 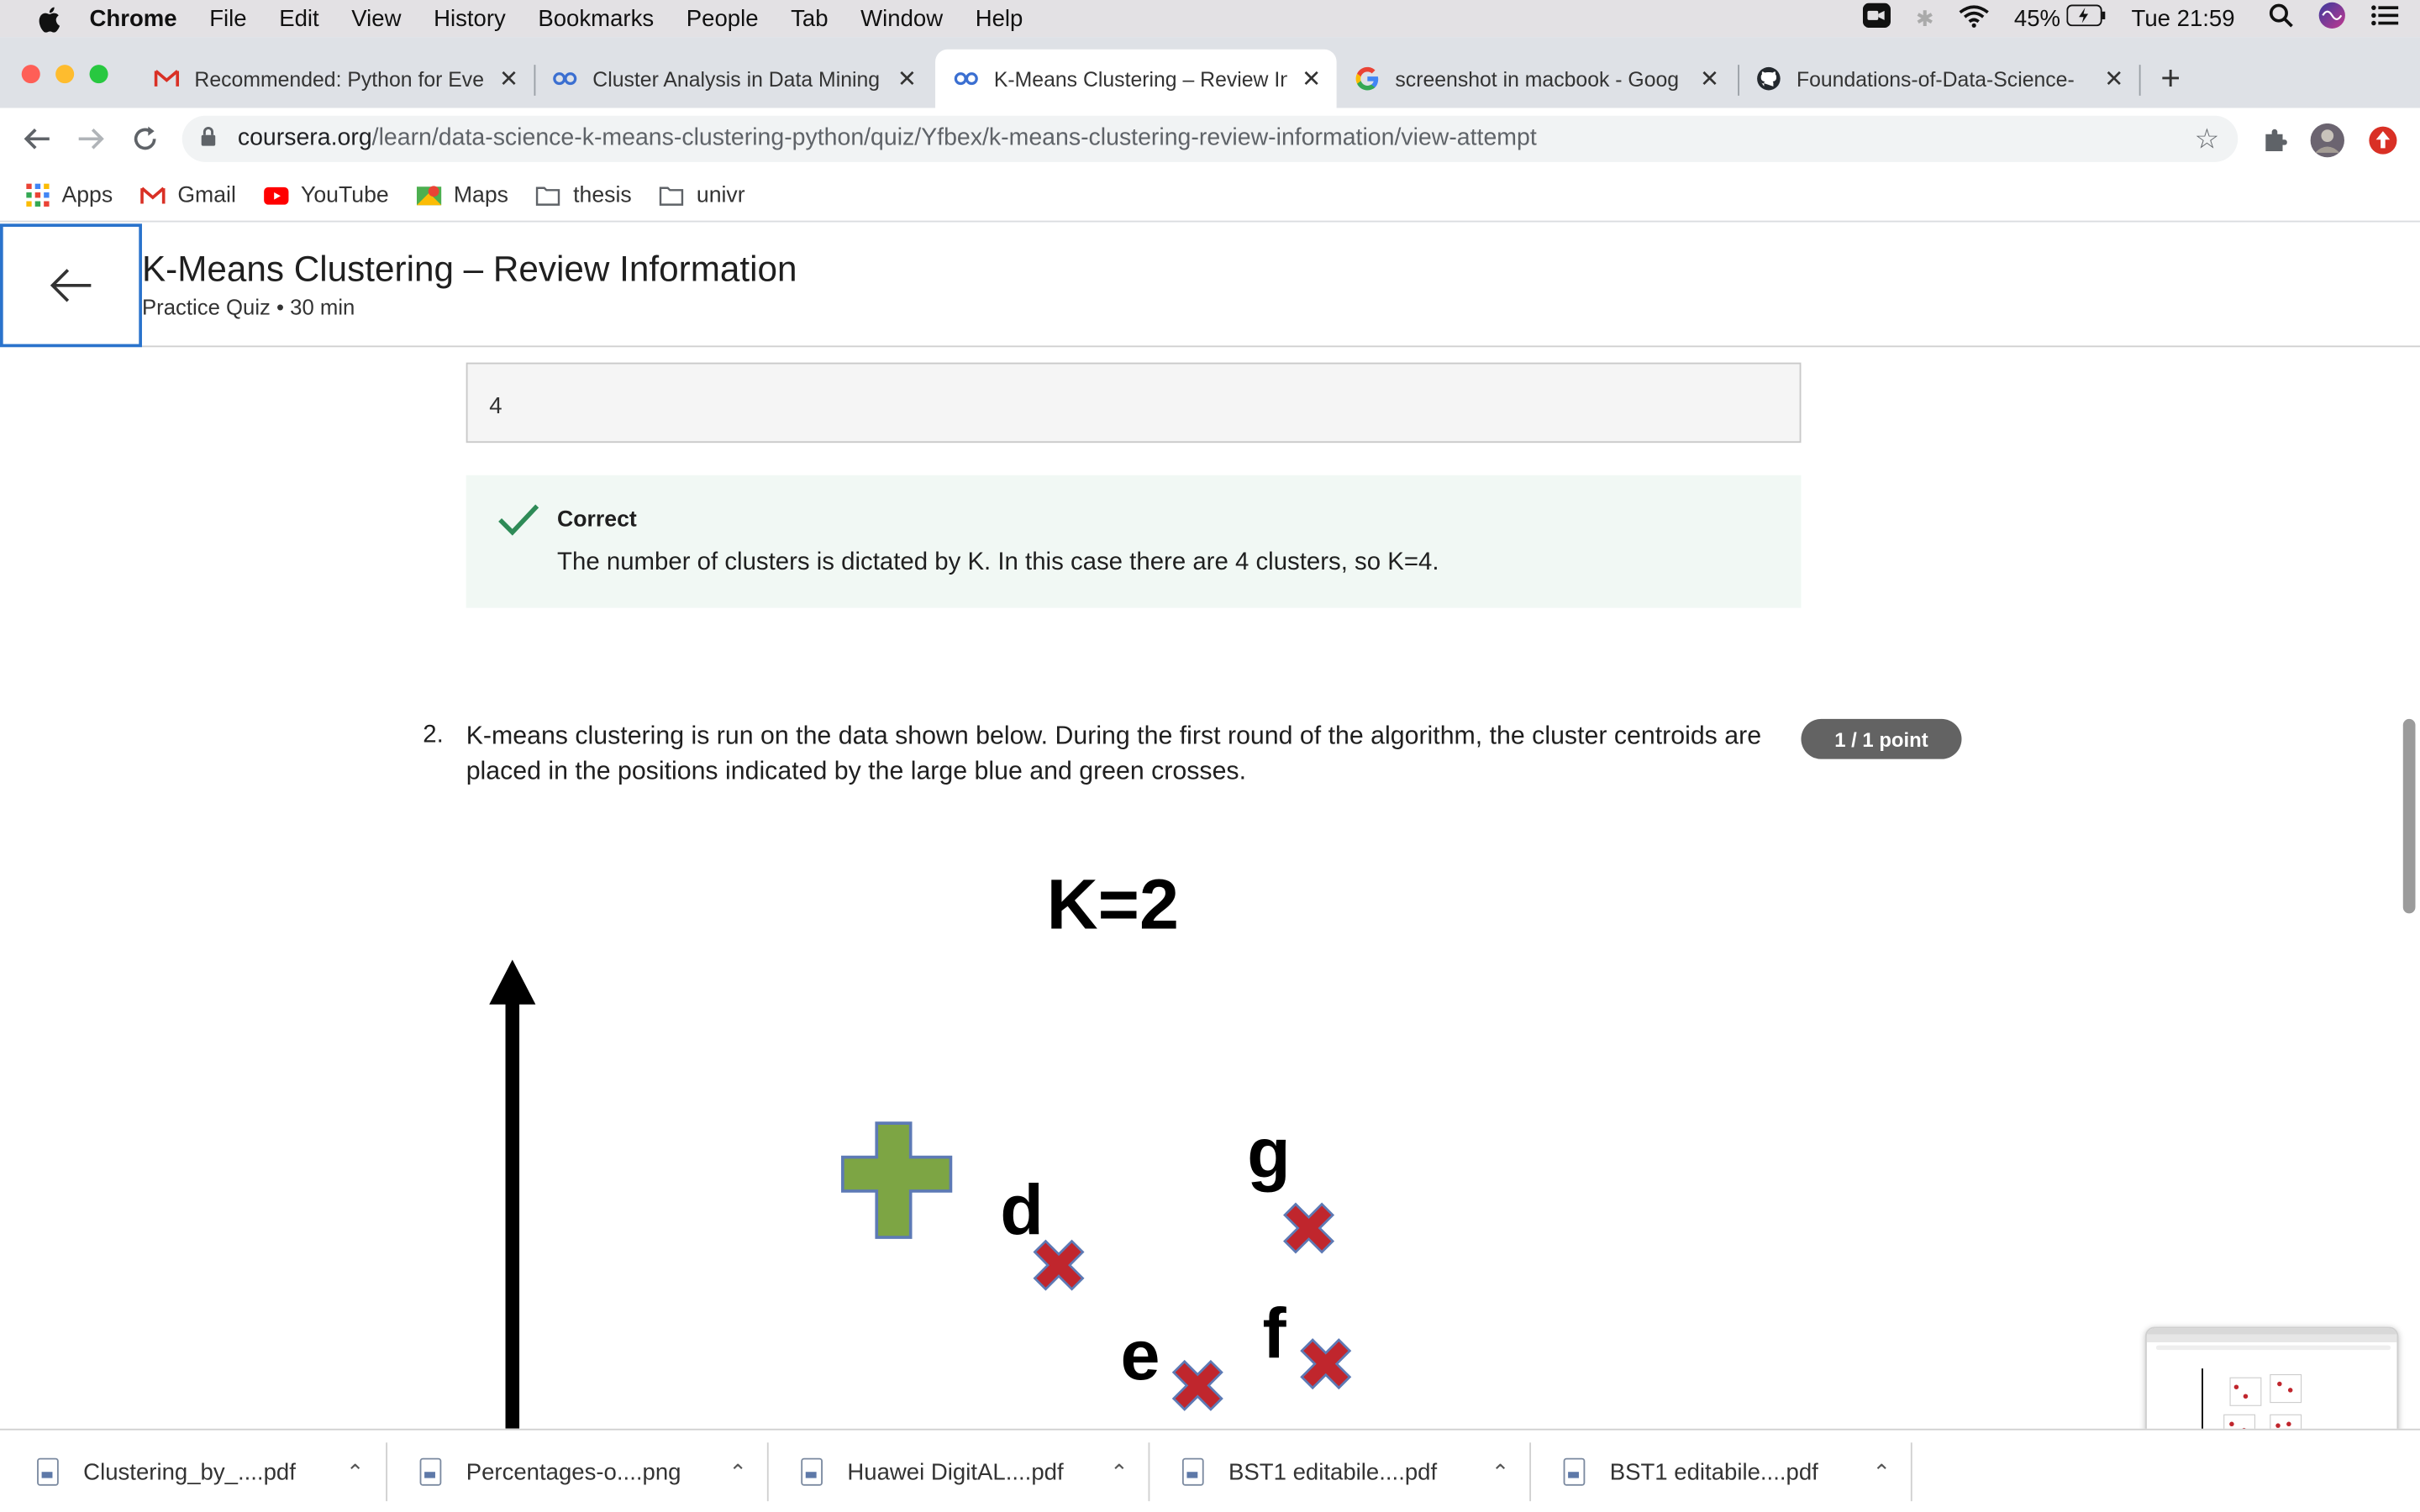 What do you see at coordinates (597, 520) in the screenshot?
I see `feedback-title: Correct` at bounding box center [597, 520].